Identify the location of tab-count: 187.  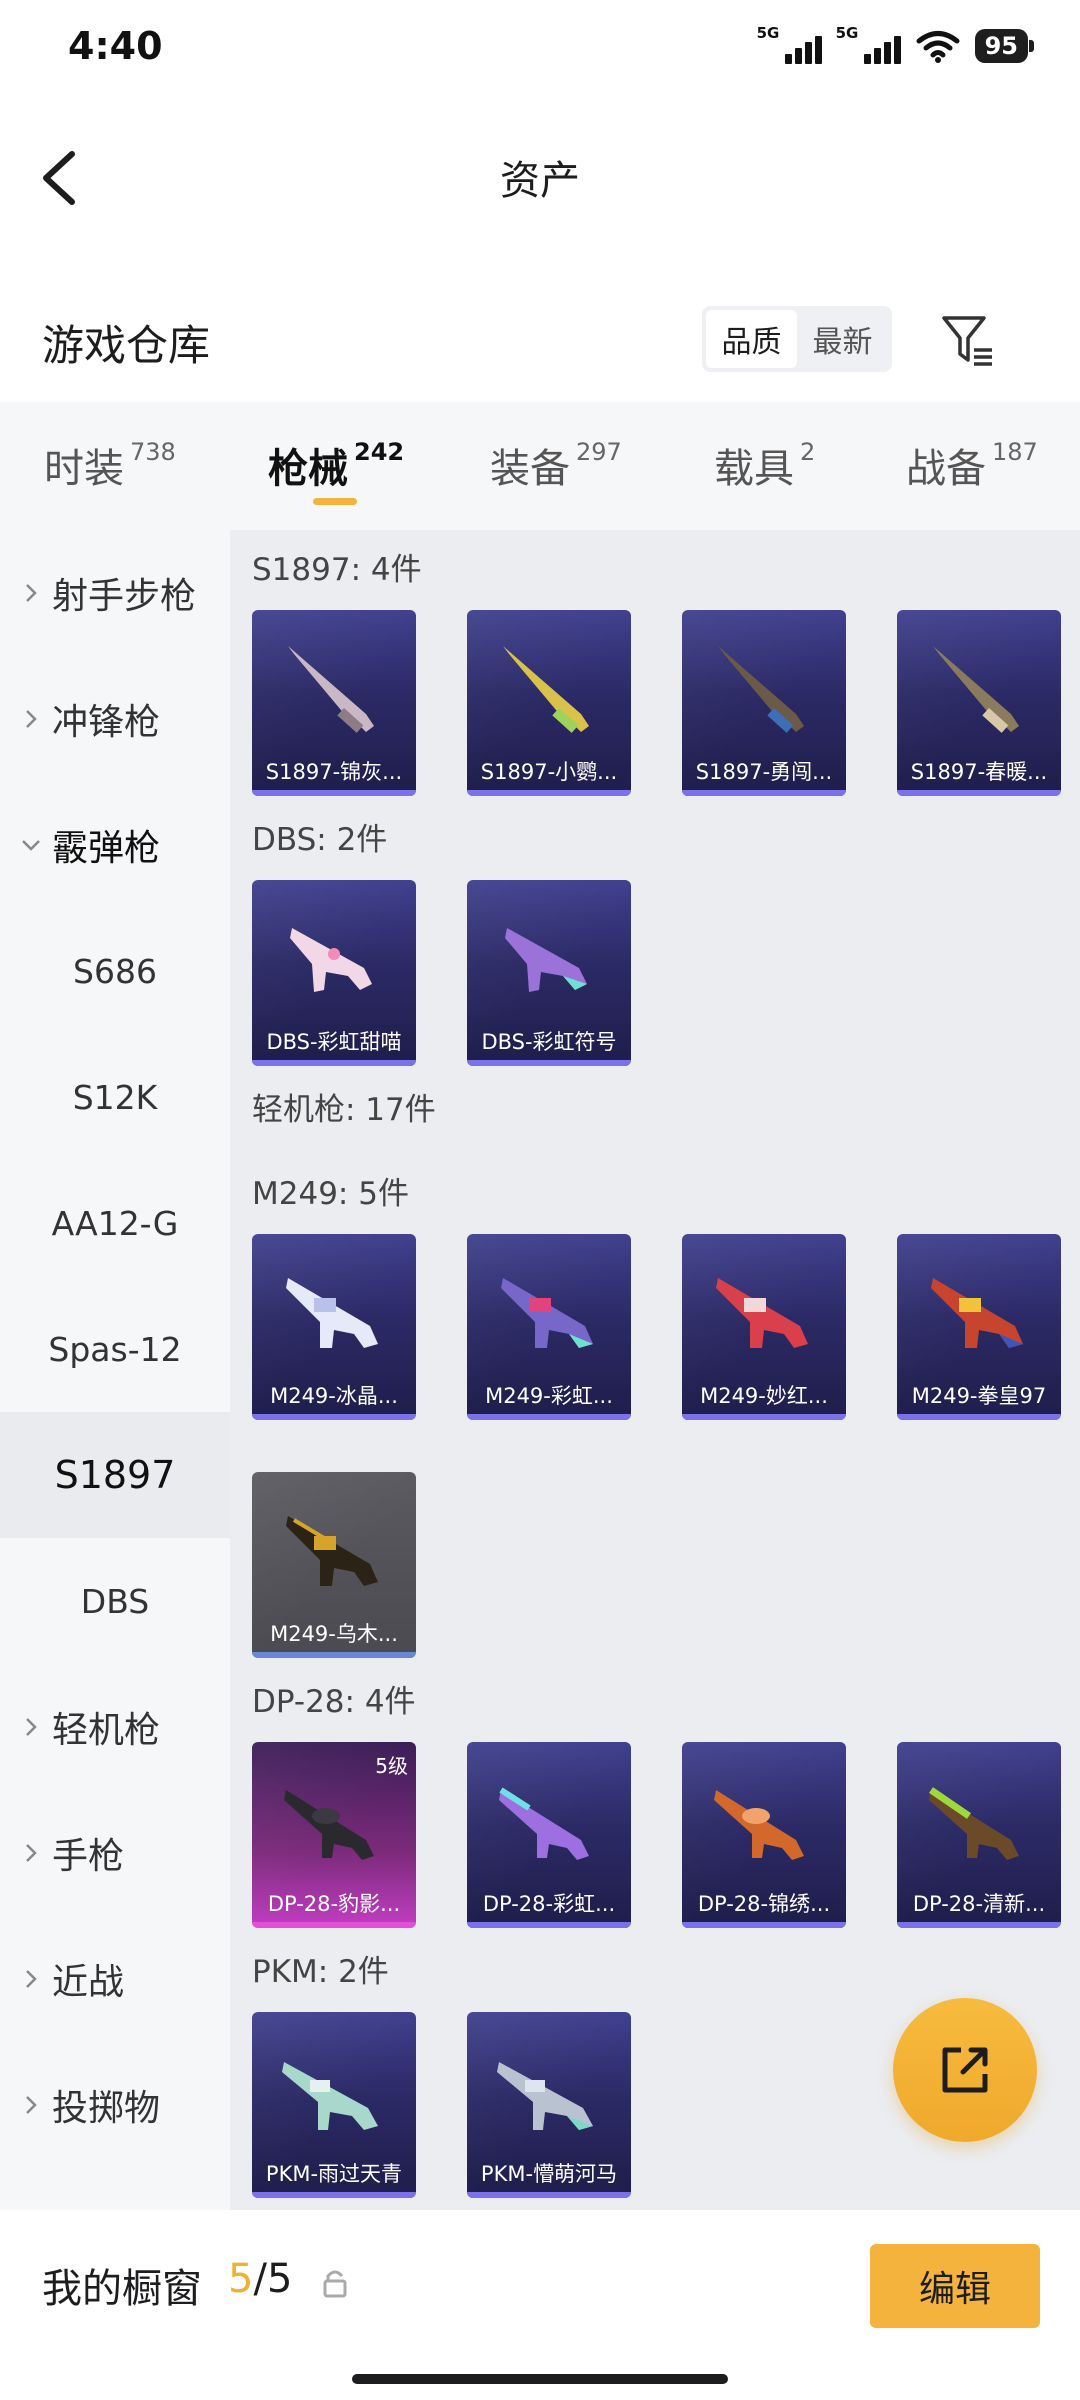
(1015, 452).